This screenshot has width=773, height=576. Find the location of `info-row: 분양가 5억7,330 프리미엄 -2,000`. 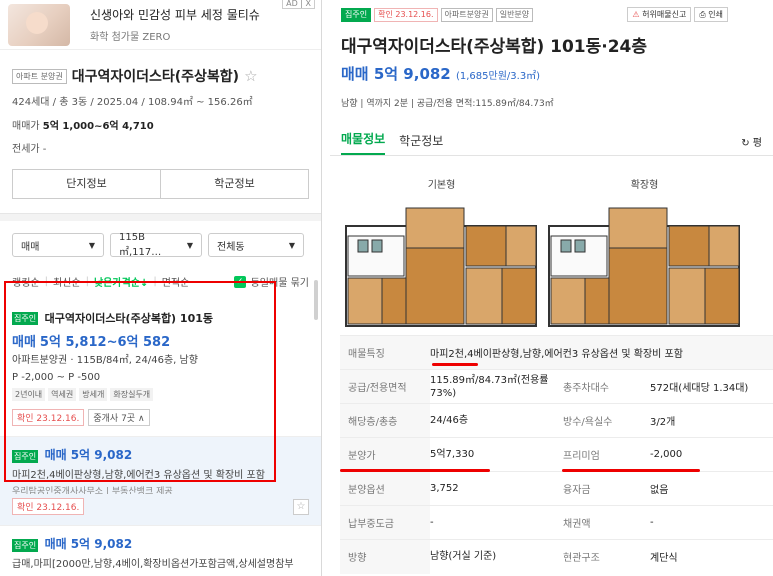

info-row: 분양가 5억7,330 프리미엄 -2,000 is located at coordinates (556, 454).